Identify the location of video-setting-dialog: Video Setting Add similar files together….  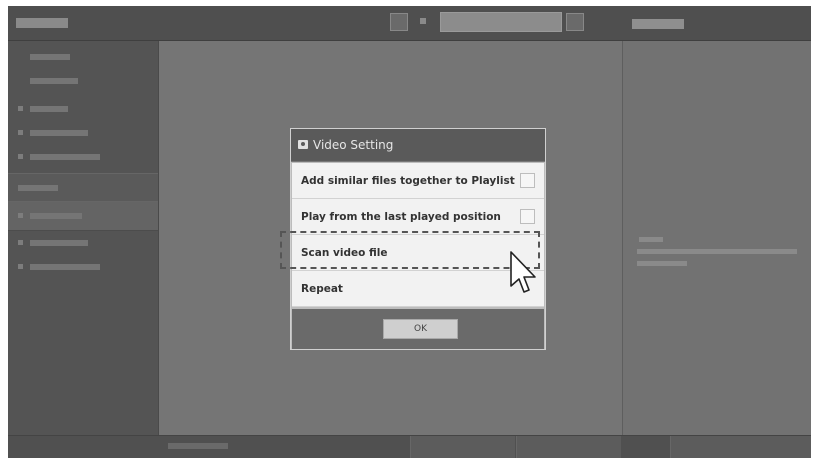
(418, 239).